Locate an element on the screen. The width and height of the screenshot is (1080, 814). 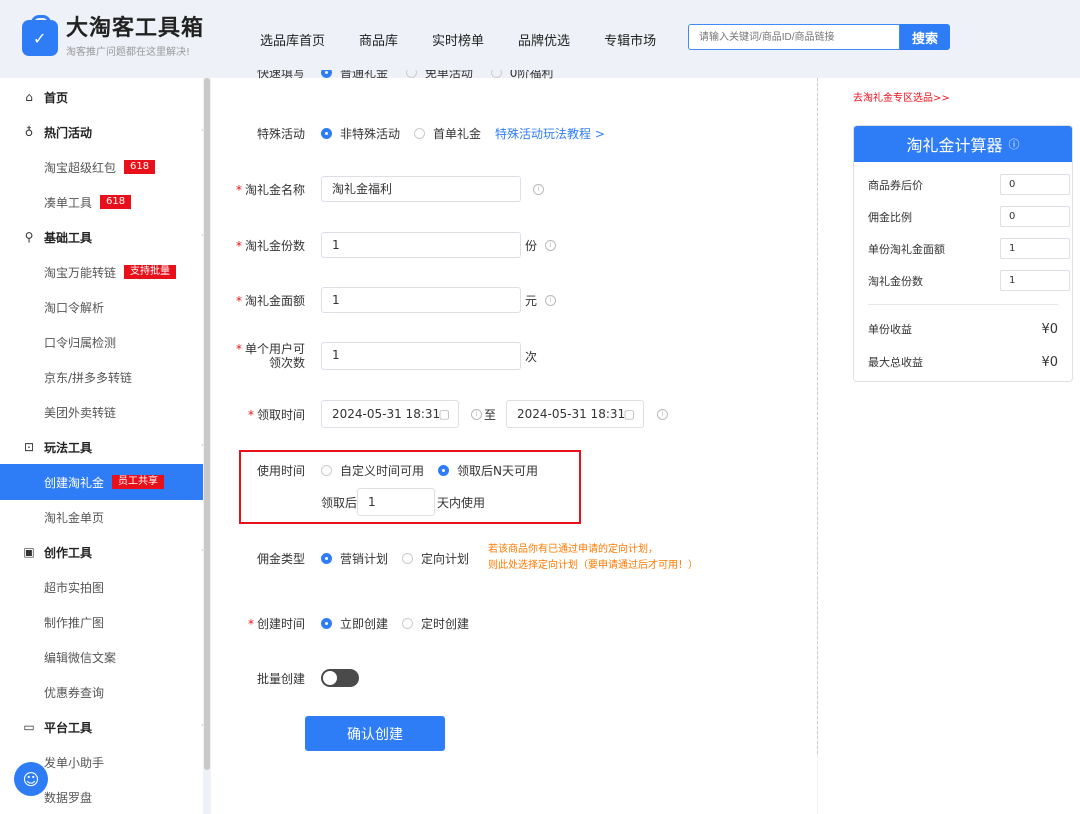
sidebar-item-label: 淘宝万能转链 is located at coordinates (80, 272).